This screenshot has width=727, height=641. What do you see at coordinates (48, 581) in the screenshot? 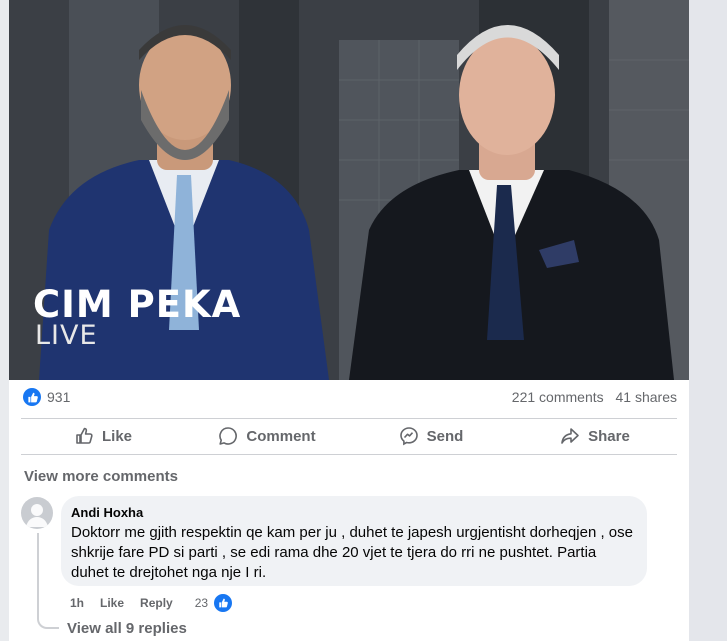
I see `reply-thread-line` at bounding box center [48, 581].